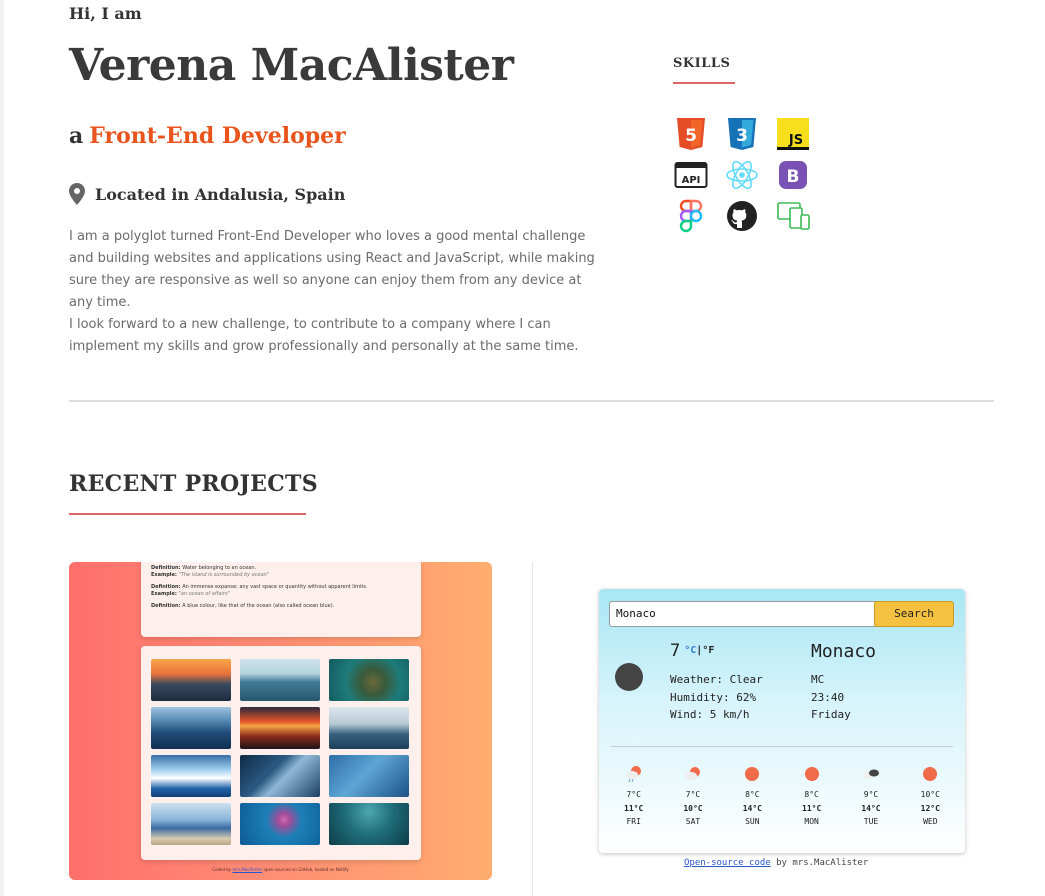 The width and height of the screenshot is (1045, 896). Describe the element at coordinates (690, 215) in the screenshot. I see `figma-icon` at that location.